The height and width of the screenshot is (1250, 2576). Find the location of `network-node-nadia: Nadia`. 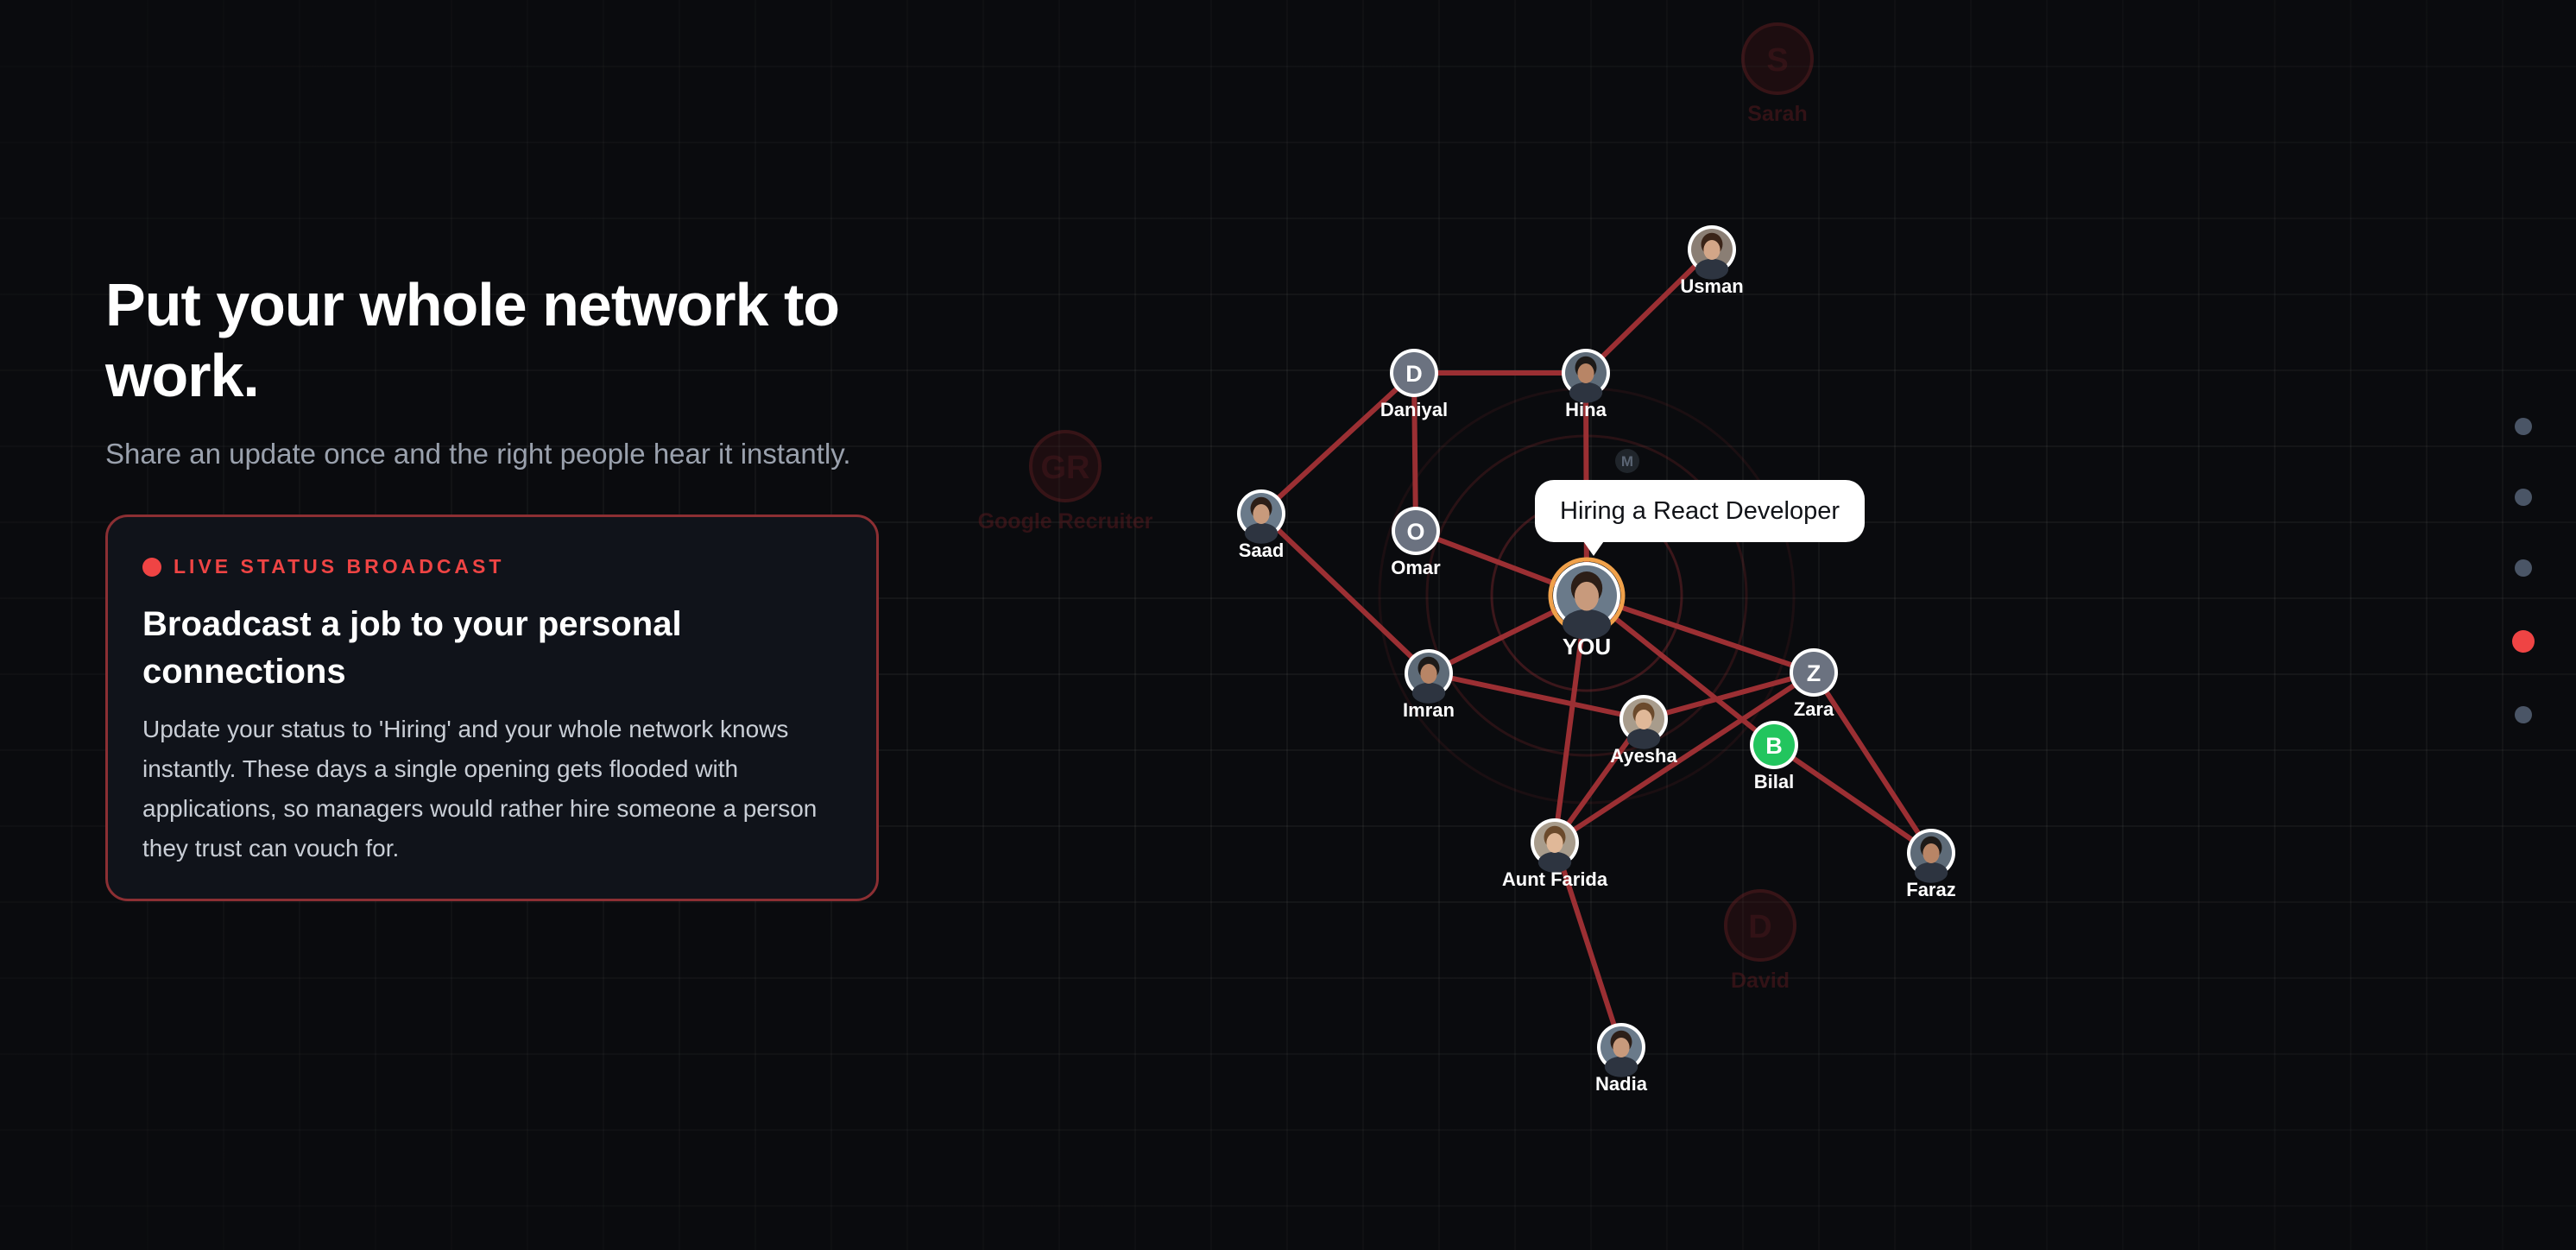

network-node-nadia: Nadia is located at coordinates (1621, 1059).